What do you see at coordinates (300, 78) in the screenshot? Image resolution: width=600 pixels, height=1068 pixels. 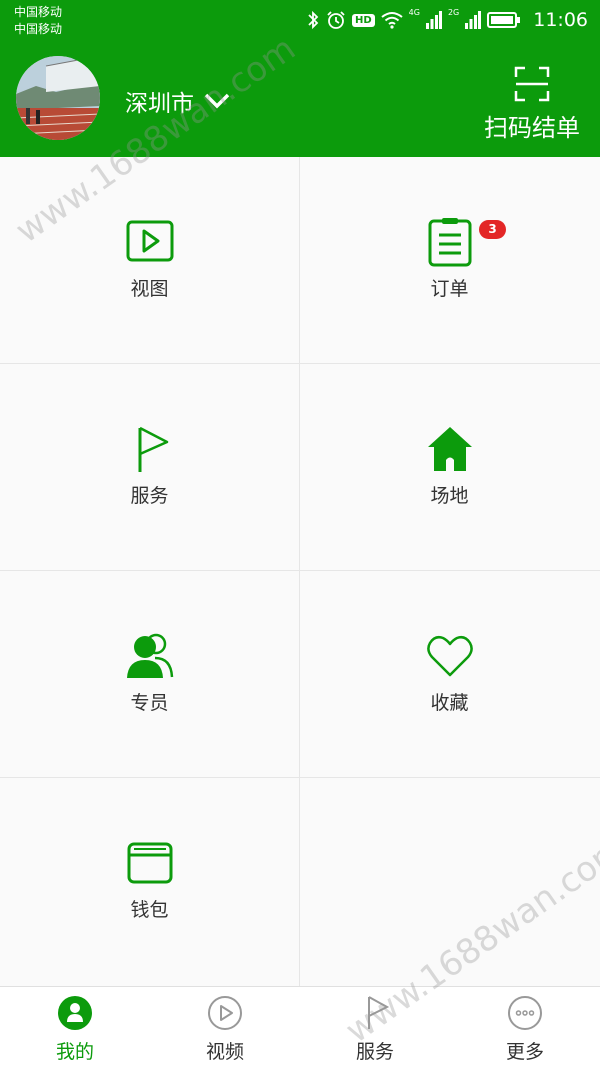 I see `app-header: 中国移动 中国移动 HD 4G 2G 11:06 深圳市 扫码结单` at bounding box center [300, 78].